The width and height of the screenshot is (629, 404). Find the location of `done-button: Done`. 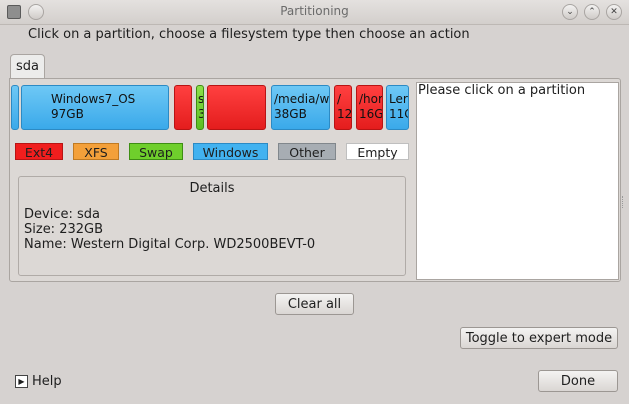

done-button: Done is located at coordinates (578, 381).